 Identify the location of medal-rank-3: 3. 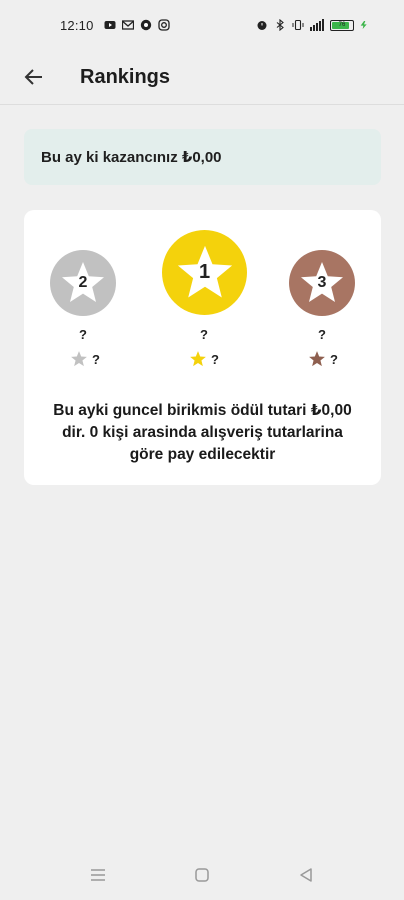
(322, 283).